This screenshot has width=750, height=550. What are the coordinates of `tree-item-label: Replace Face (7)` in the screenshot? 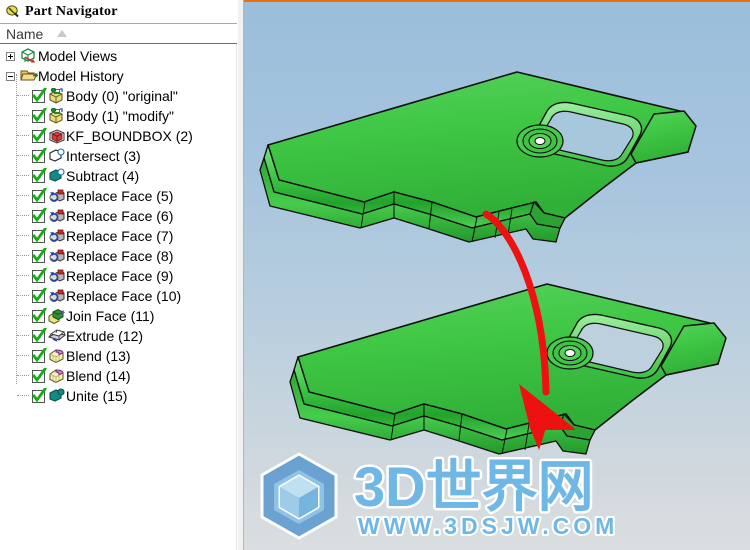 It's located at (120, 236).